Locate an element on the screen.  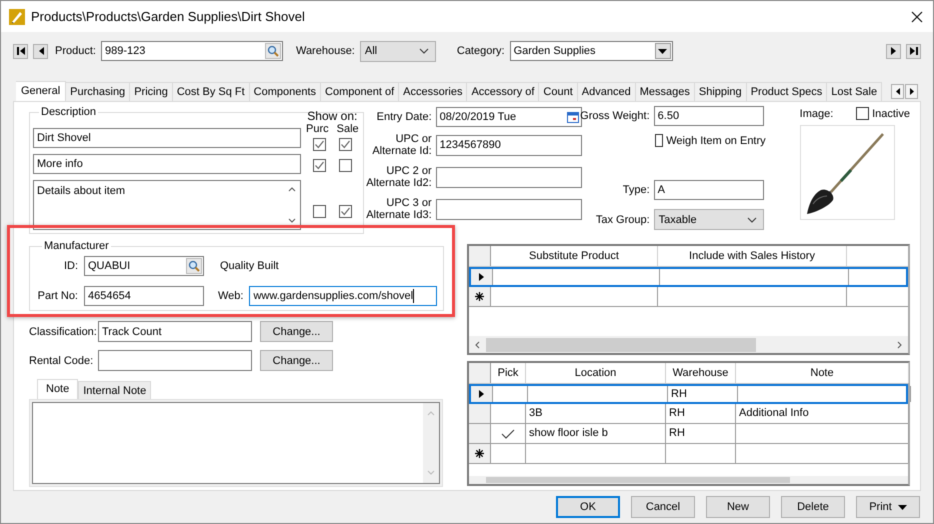
calendar-icon is located at coordinates (572, 117).